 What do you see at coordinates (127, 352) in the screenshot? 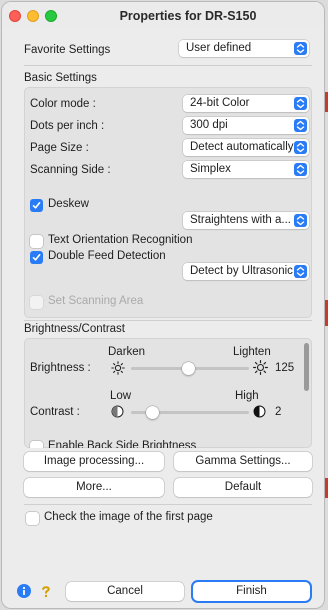
I see `brightness-low-label: Darken` at bounding box center [127, 352].